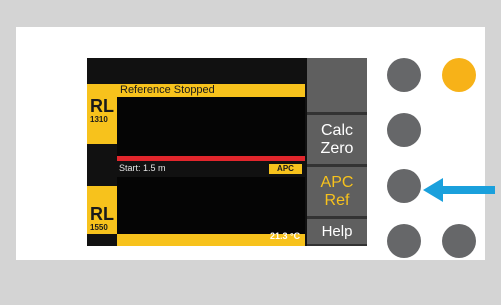  I want to click on help-soft-key: Help, so click(337, 232).